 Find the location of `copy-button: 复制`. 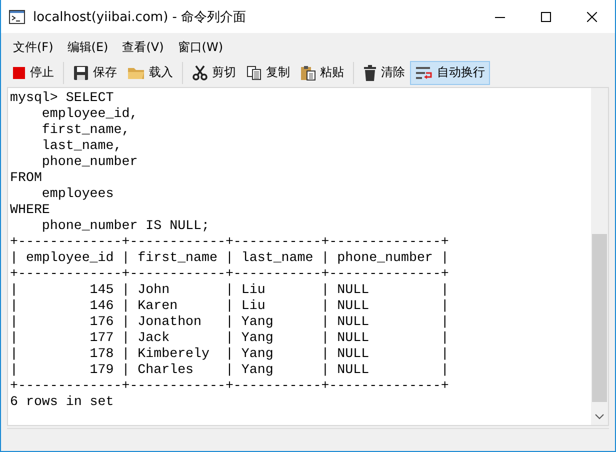

copy-button: 复制 is located at coordinates (268, 72).